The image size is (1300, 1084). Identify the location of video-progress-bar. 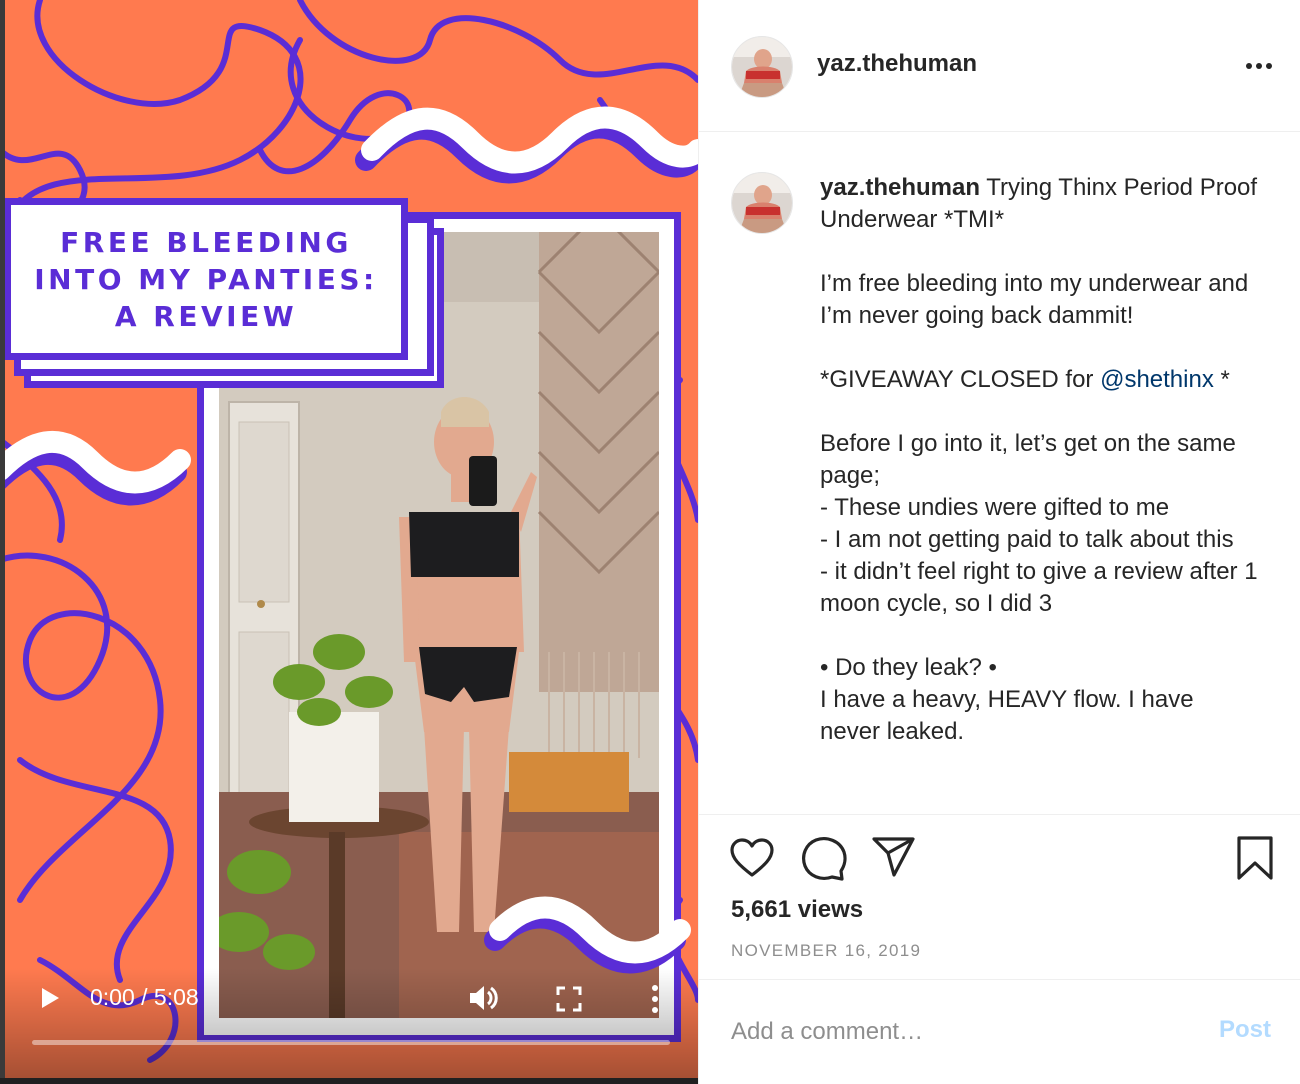
(351, 1042).